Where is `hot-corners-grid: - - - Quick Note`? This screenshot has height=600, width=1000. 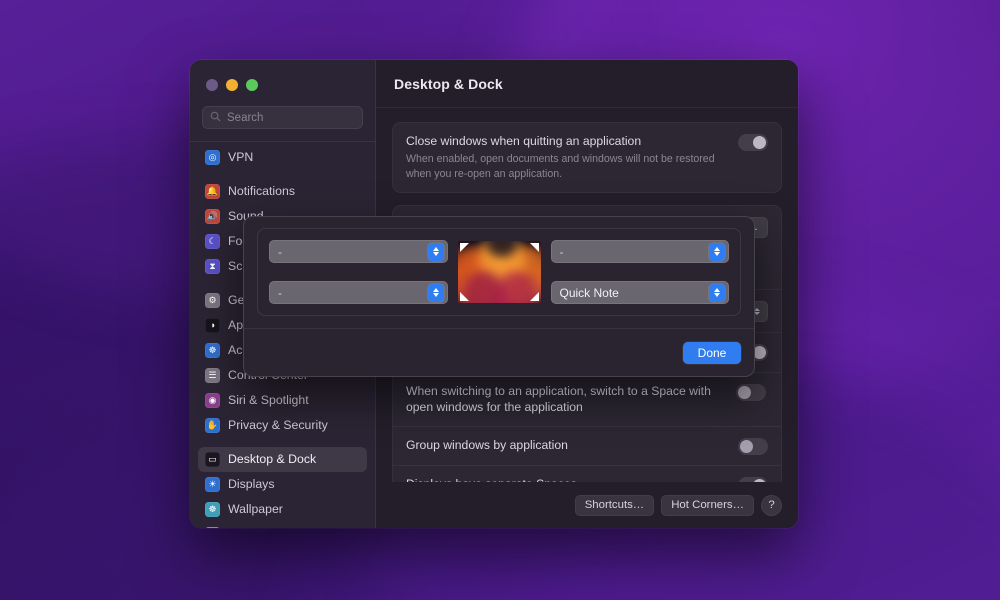 hot-corners-grid: - - - Quick Note is located at coordinates (499, 272).